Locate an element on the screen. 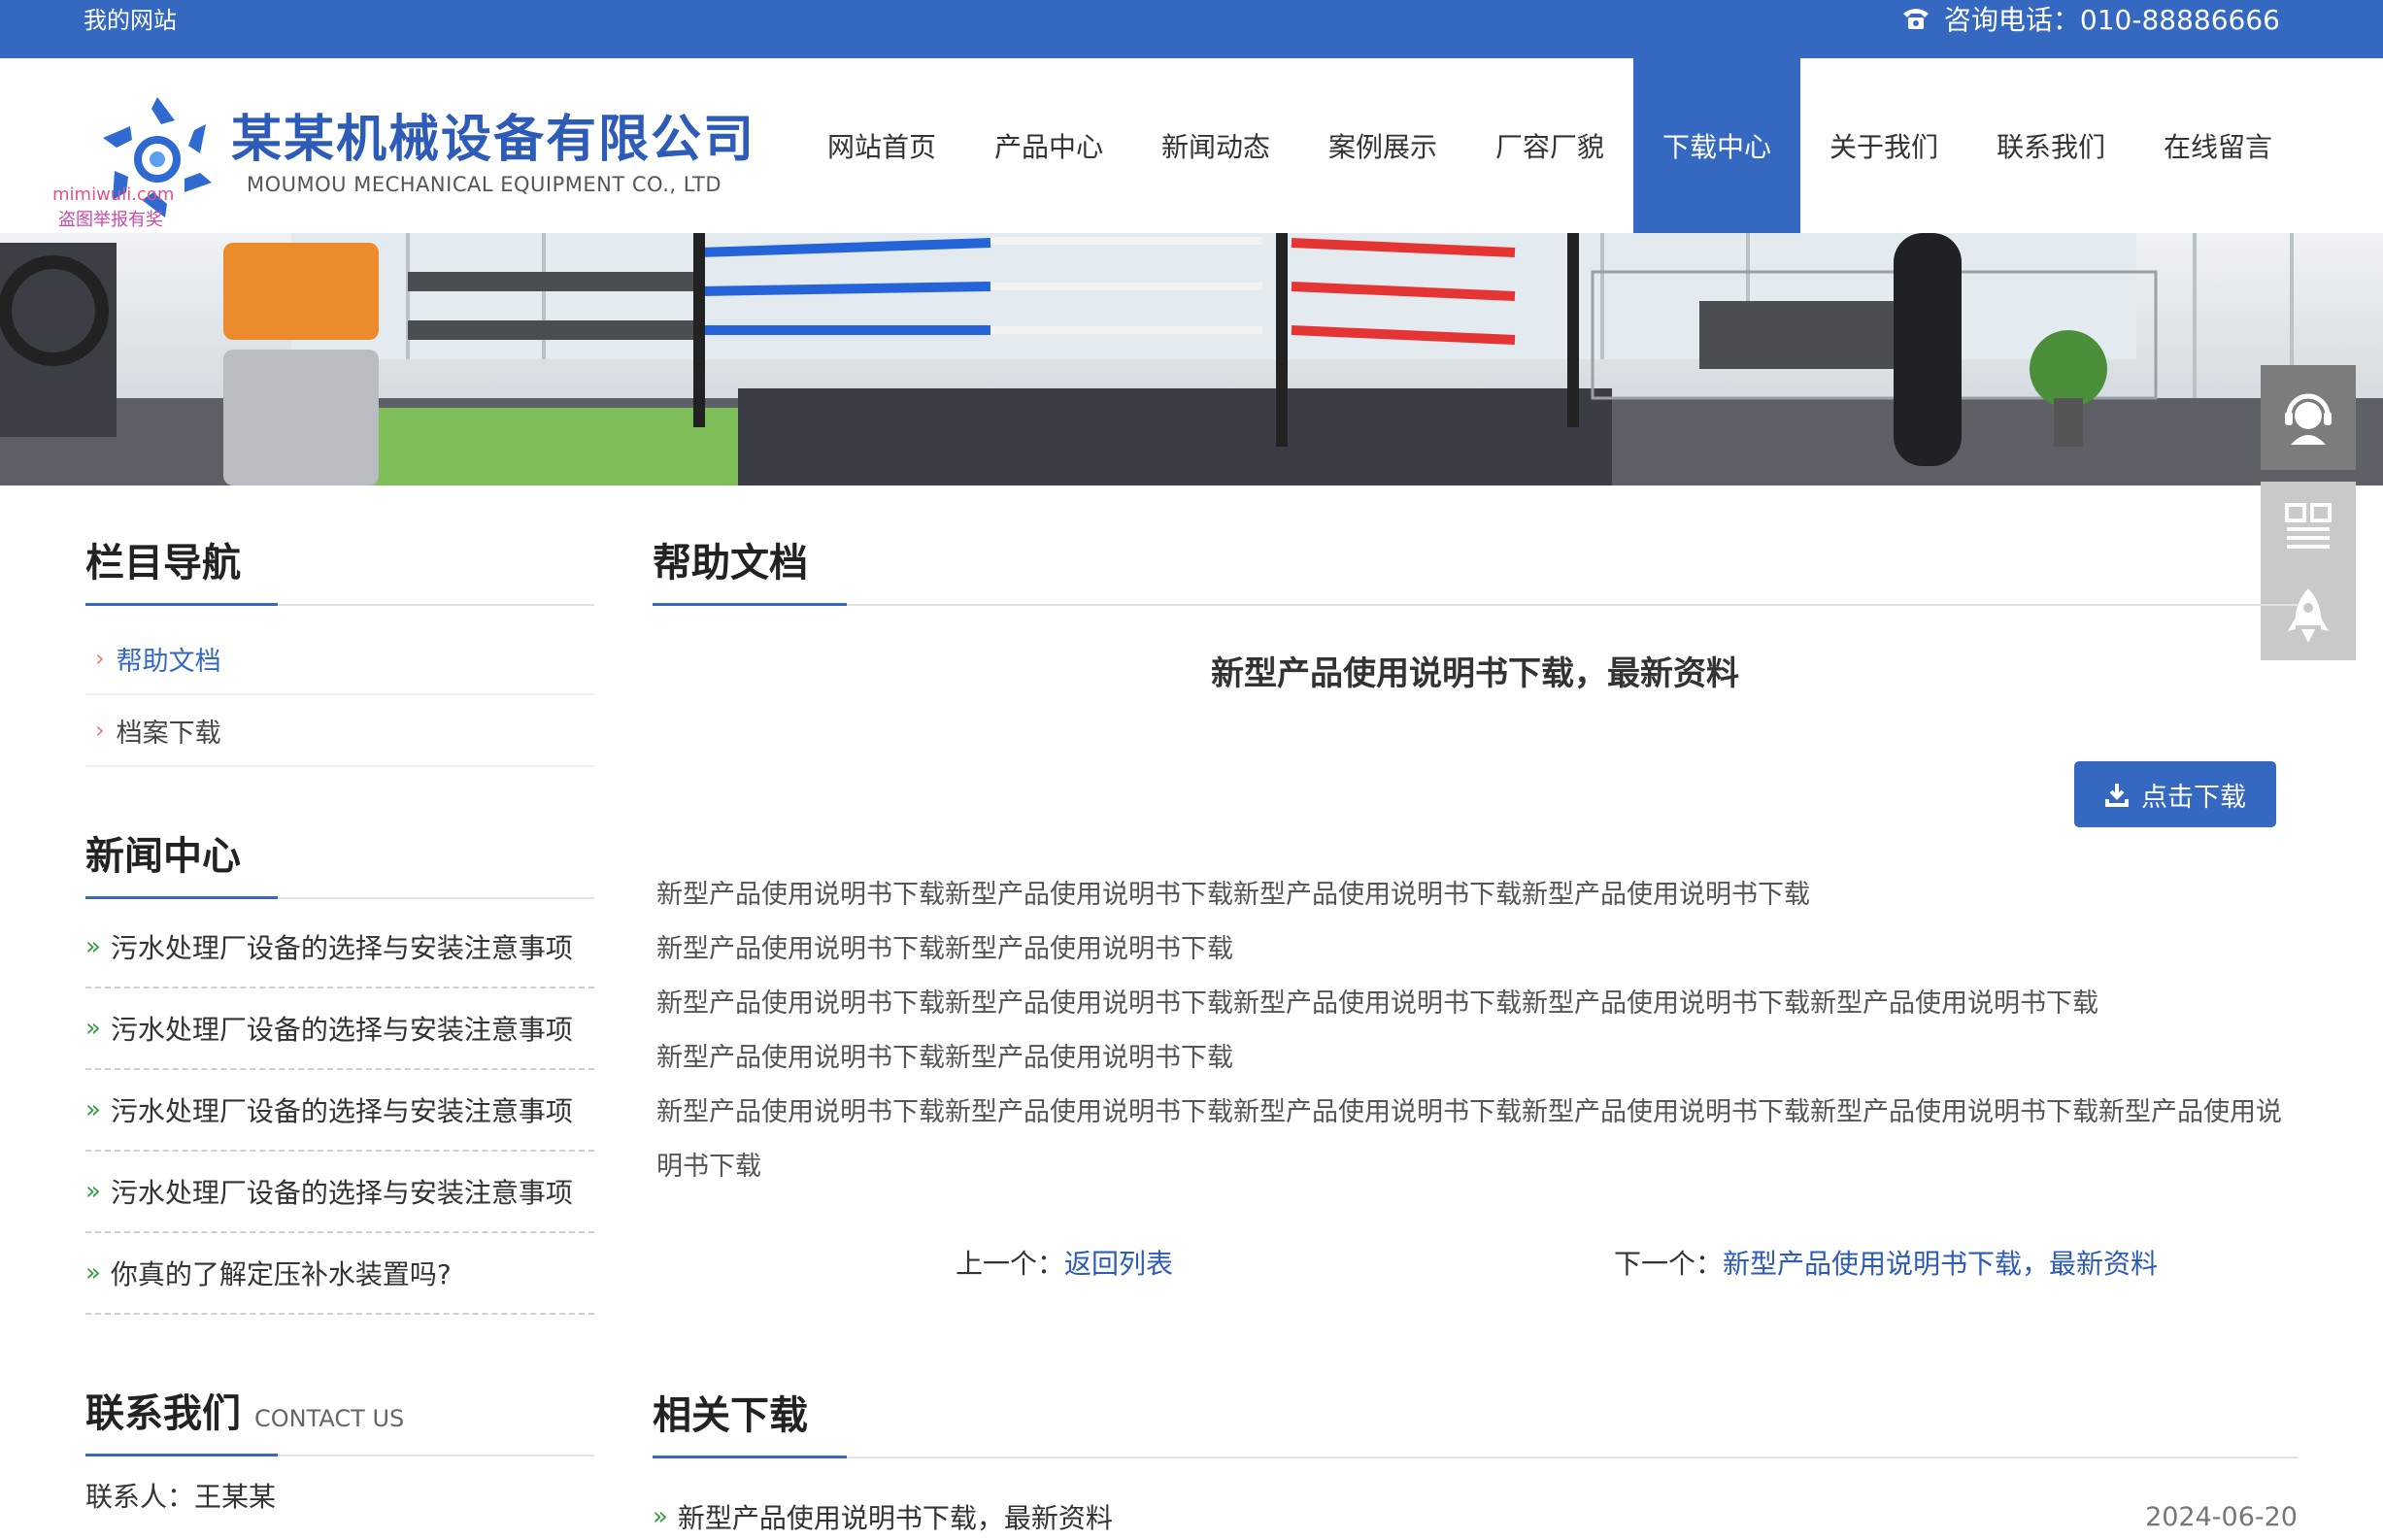 This screenshot has width=2383, height=1540. prev-next-pager: 上一个：返回列表 下一个：新型产品使用说明书下载，最新资料 is located at coordinates (1475, 1257).